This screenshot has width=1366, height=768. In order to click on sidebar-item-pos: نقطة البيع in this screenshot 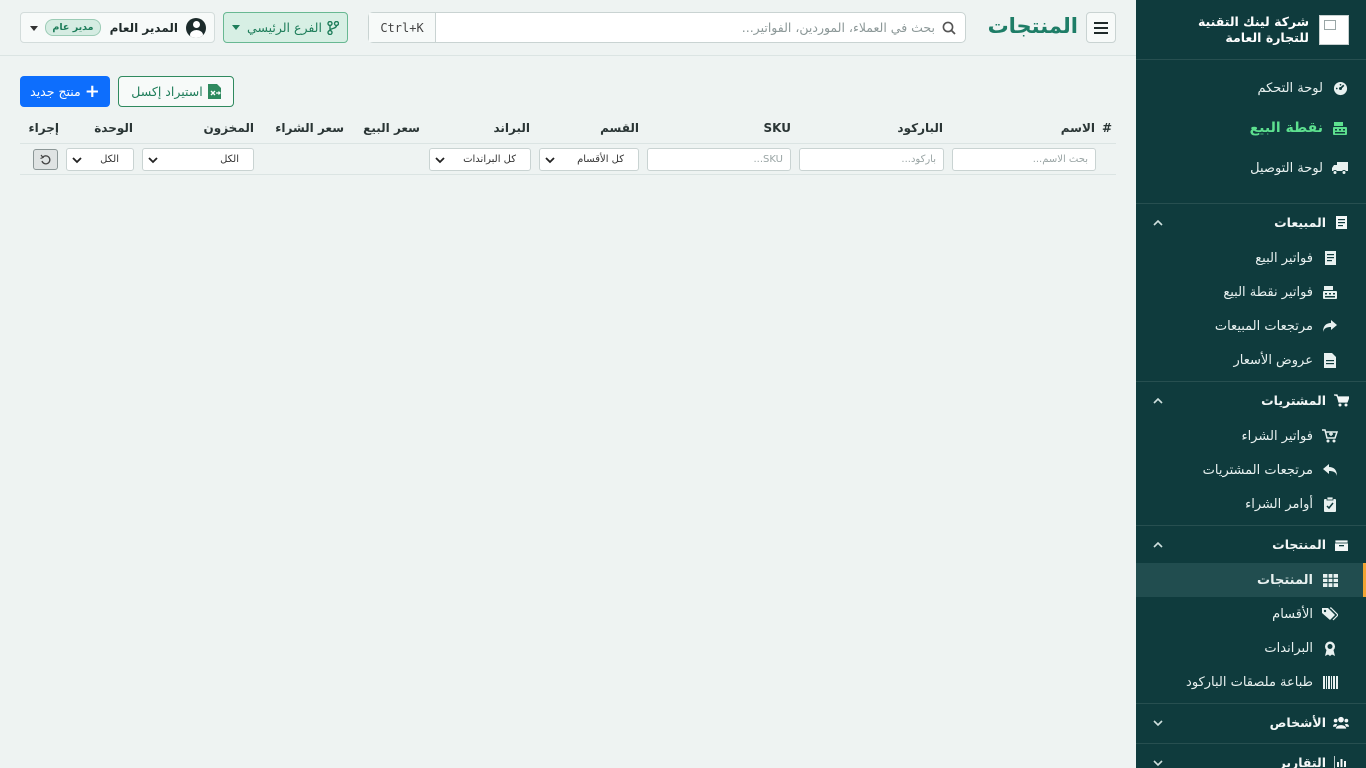, I will do `click(1251, 128)`.